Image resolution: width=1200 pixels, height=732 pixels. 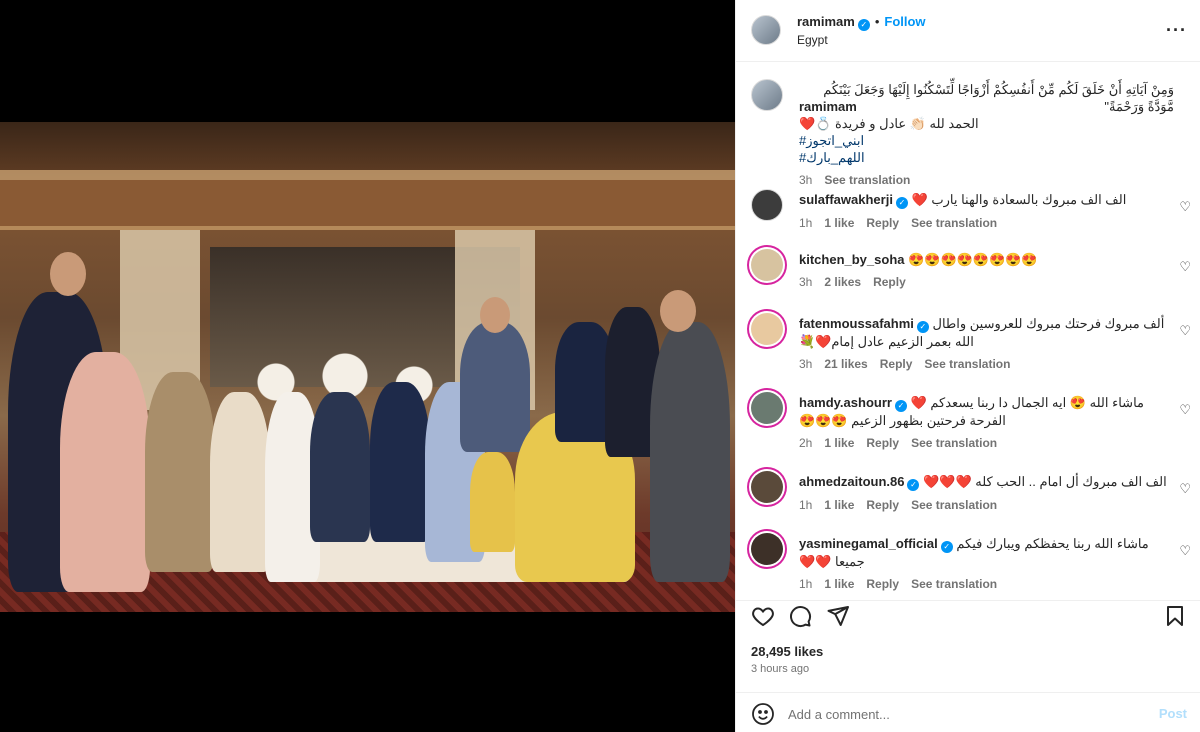 I want to click on caption-hashtag: #اللهم_بارك, so click(x=832, y=157).